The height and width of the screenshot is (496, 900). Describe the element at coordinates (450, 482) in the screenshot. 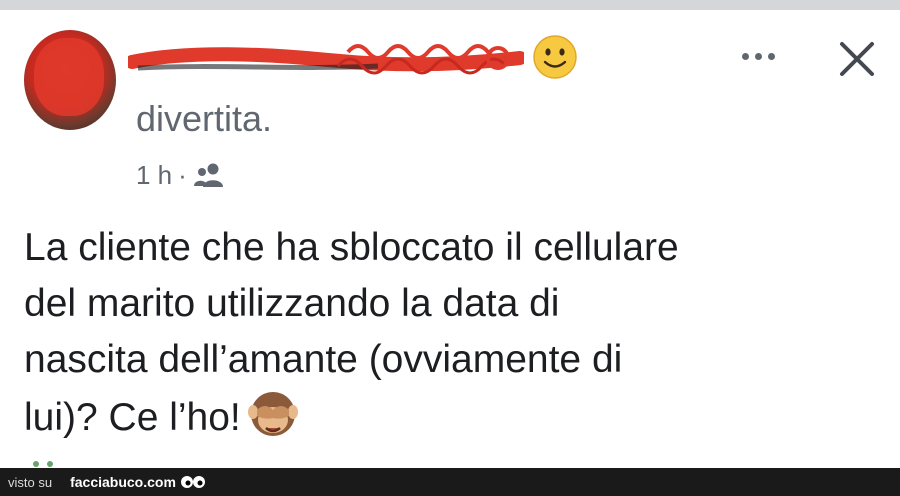

I see `watermark-bar: visto su facciabuco.com` at that location.